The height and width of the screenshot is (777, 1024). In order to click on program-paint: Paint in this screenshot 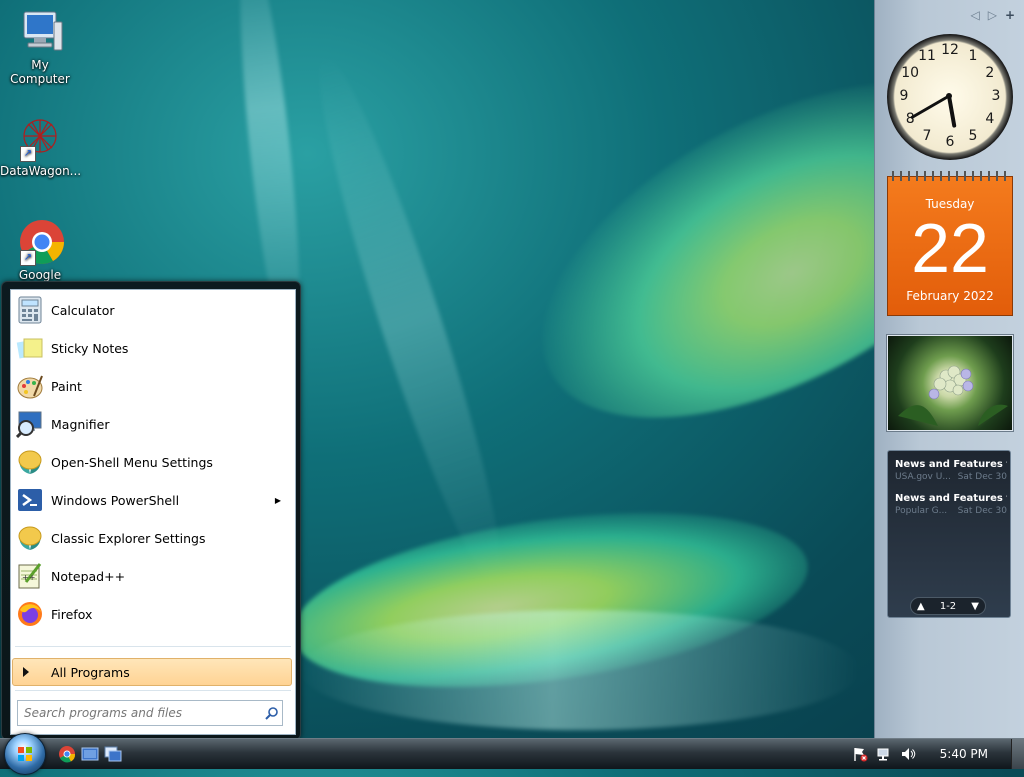, I will do `click(153, 386)`.